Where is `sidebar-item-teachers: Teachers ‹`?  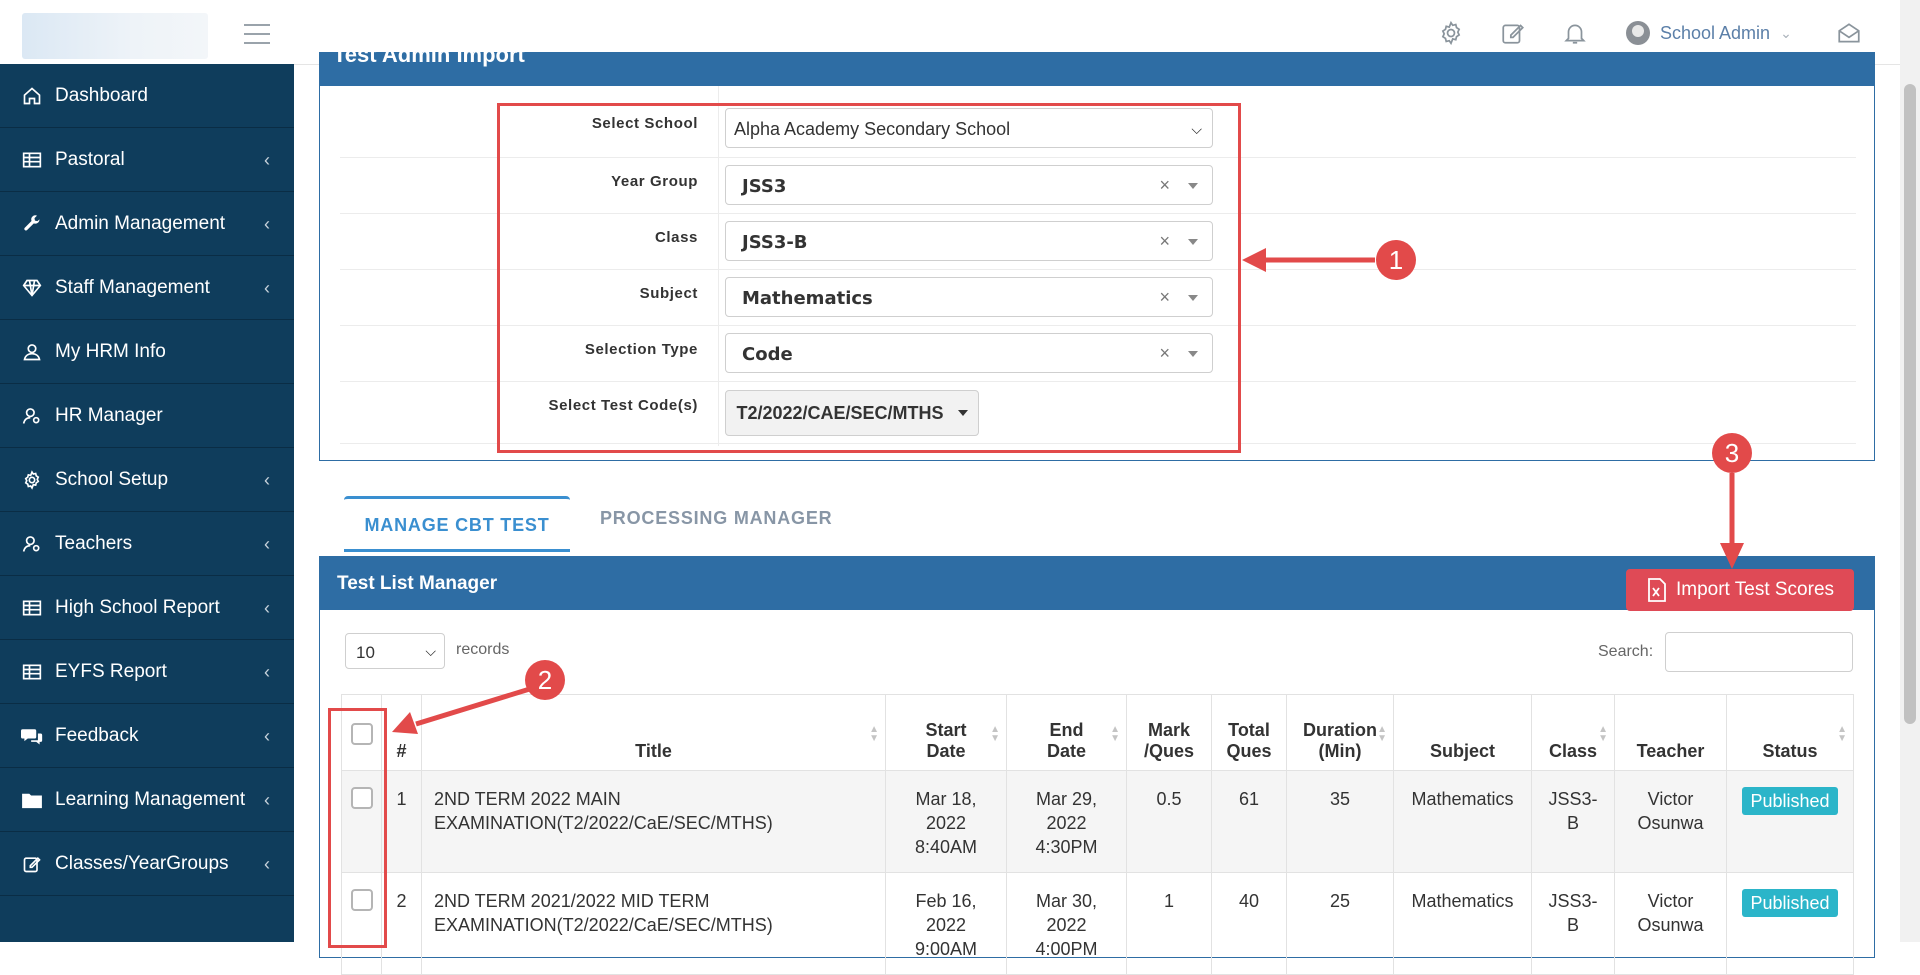
sidebar-item-teachers: Teachers ‹ is located at coordinates (147, 544).